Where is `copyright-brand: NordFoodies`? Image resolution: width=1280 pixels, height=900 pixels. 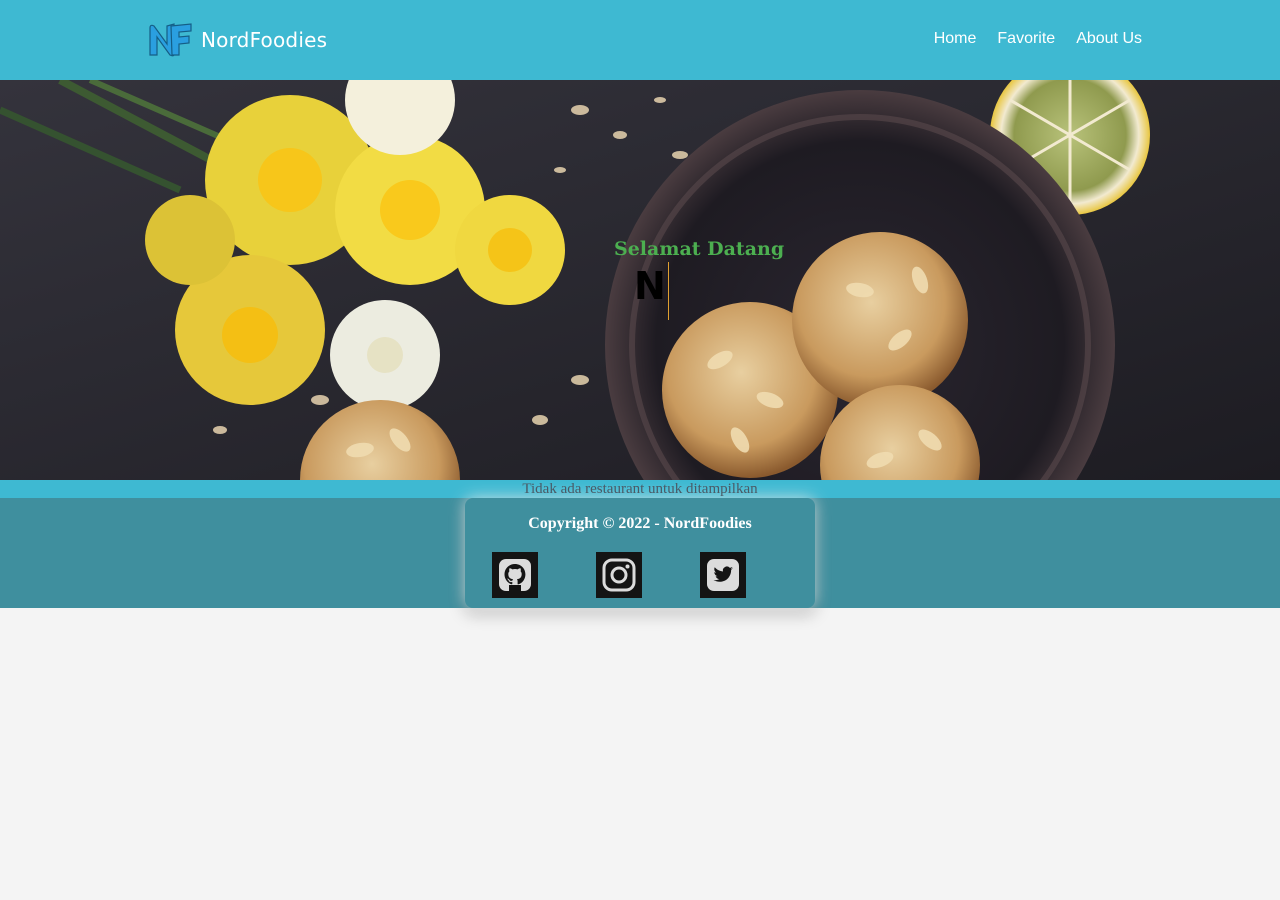 copyright-brand: NordFoodies is located at coordinates (707, 523).